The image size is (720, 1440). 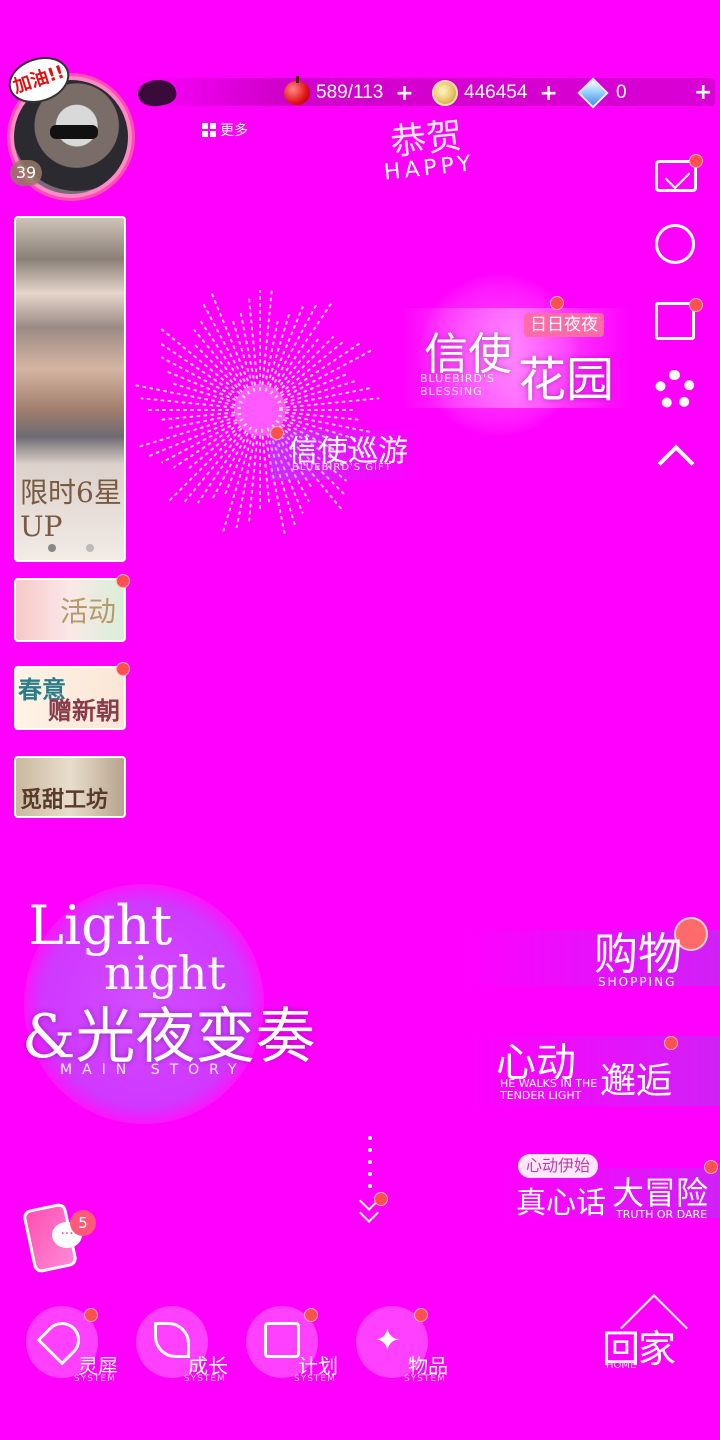 I want to click on scroll-down-hint, so click(x=370, y=1181).